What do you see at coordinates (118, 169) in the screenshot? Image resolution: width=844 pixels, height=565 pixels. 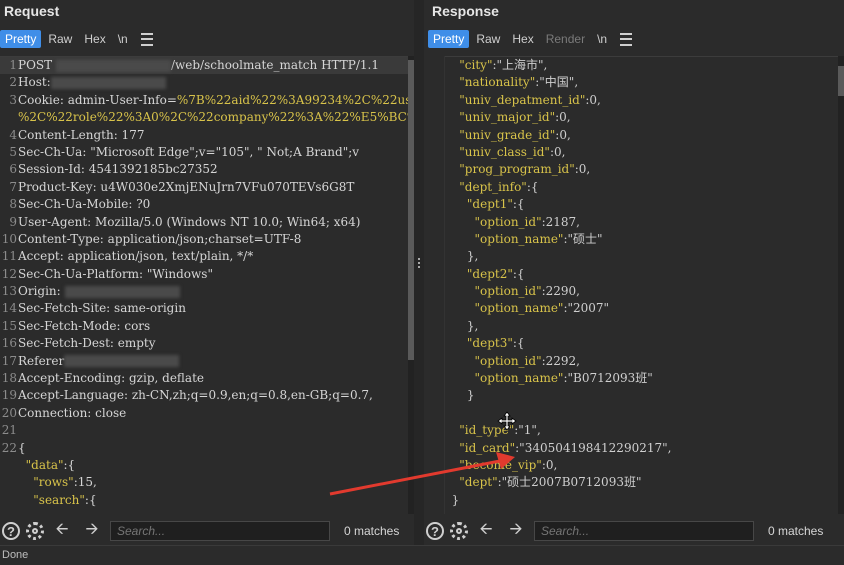 I see `code-token: Session-Id: 4541392185bc27352` at bounding box center [118, 169].